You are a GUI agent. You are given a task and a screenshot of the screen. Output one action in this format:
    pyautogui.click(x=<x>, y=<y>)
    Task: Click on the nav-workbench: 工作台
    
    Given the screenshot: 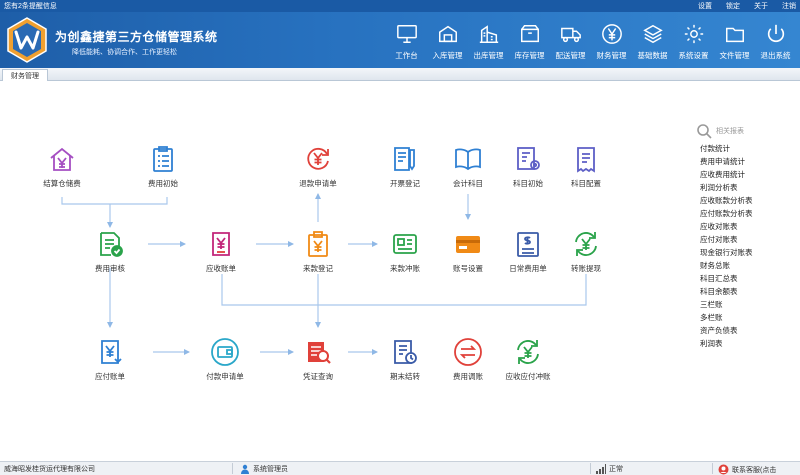 What is the action you would take?
    pyautogui.click(x=406, y=40)
    